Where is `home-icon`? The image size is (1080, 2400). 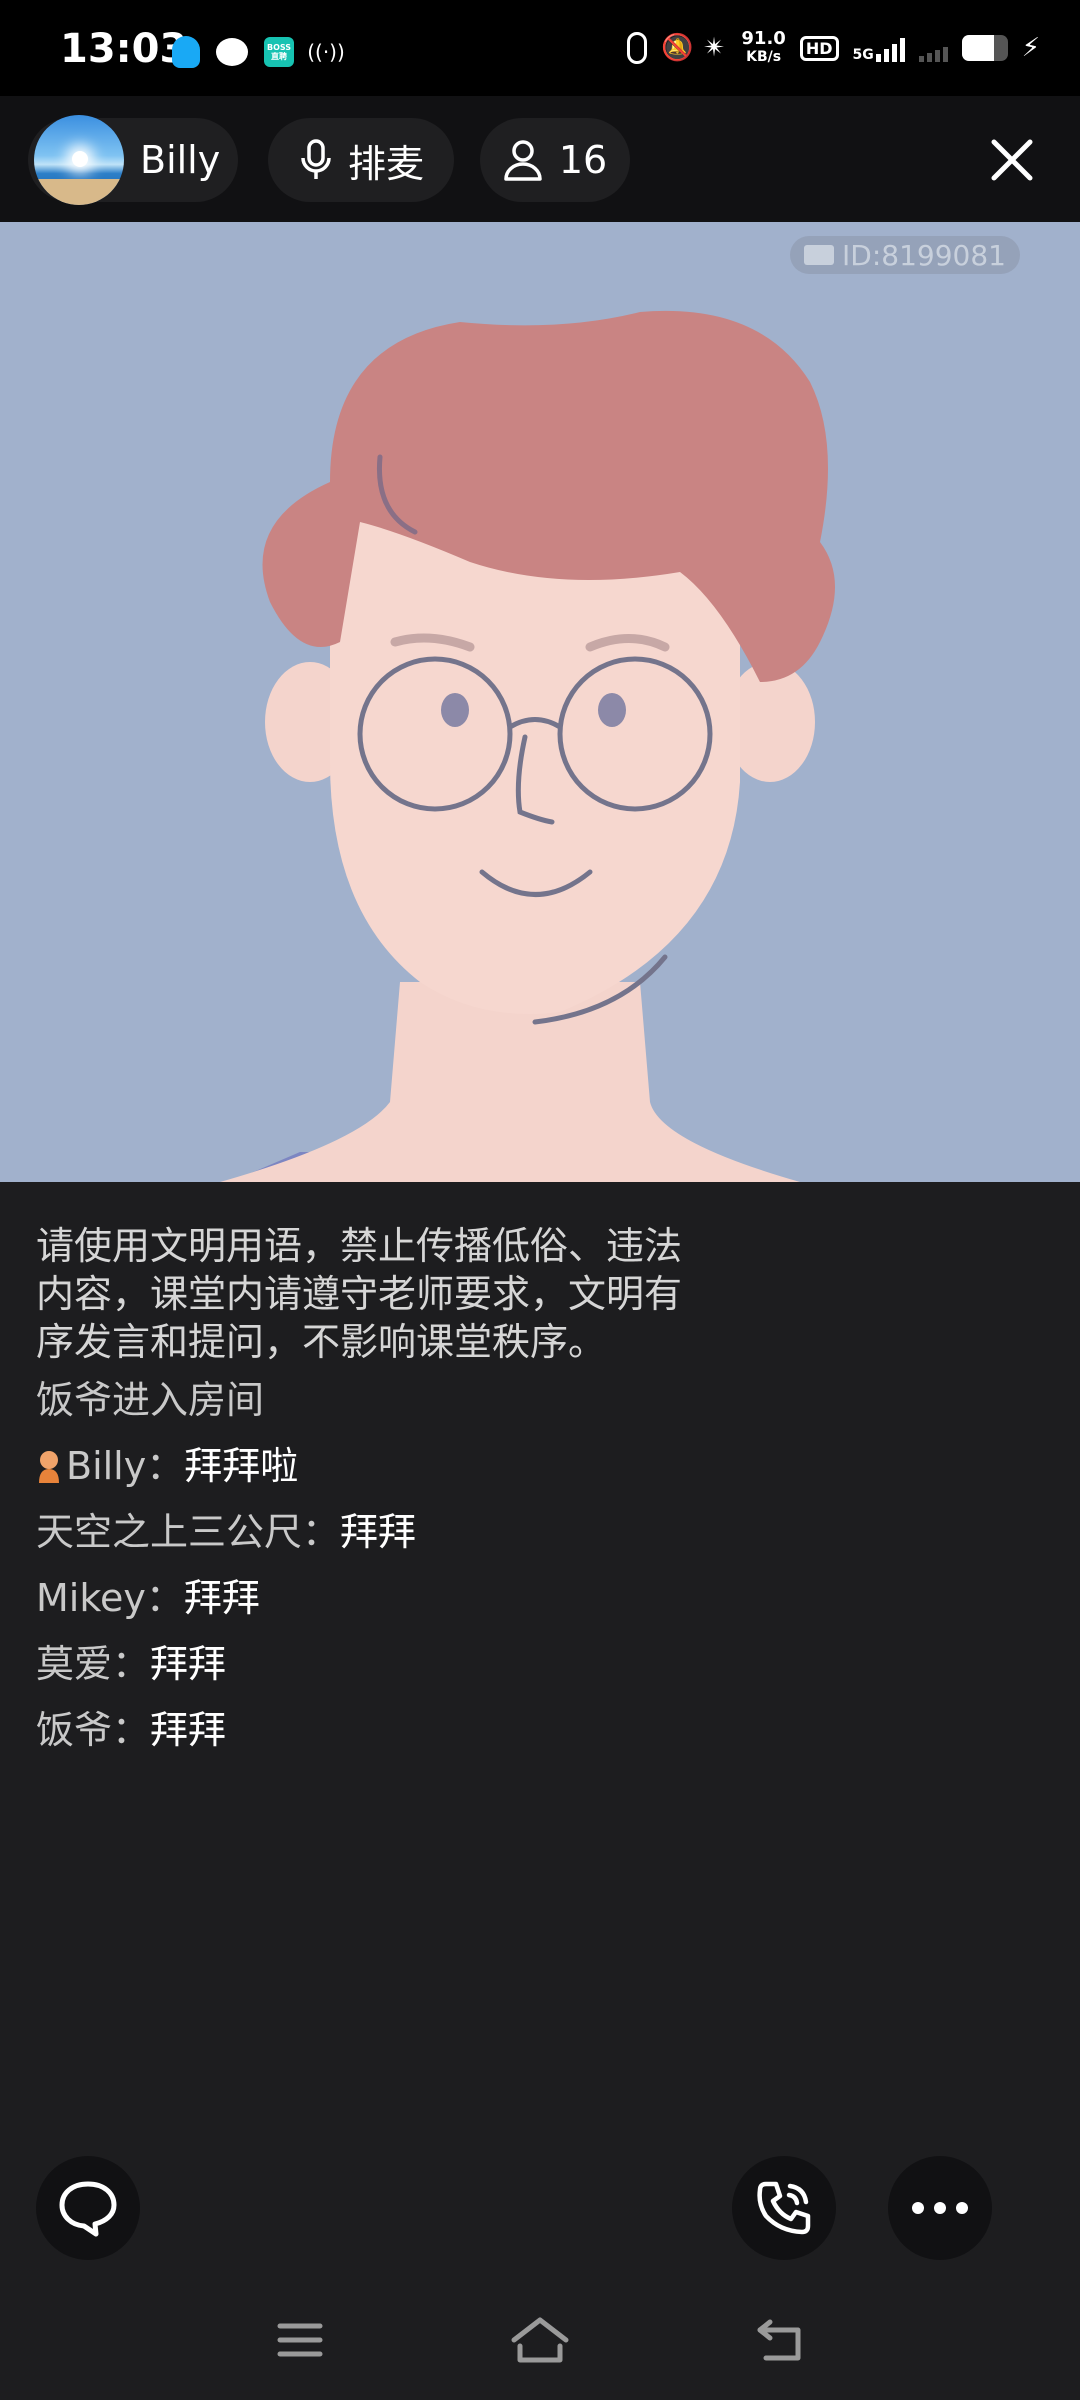 home-icon is located at coordinates (540, 2340).